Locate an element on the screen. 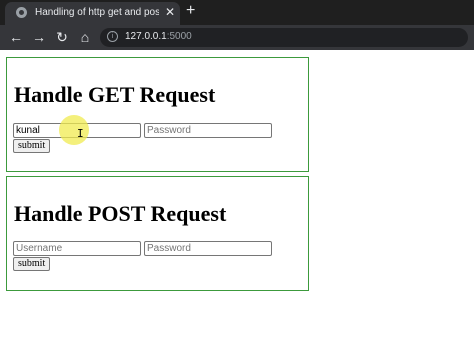  post-password-input is located at coordinates (208, 248).